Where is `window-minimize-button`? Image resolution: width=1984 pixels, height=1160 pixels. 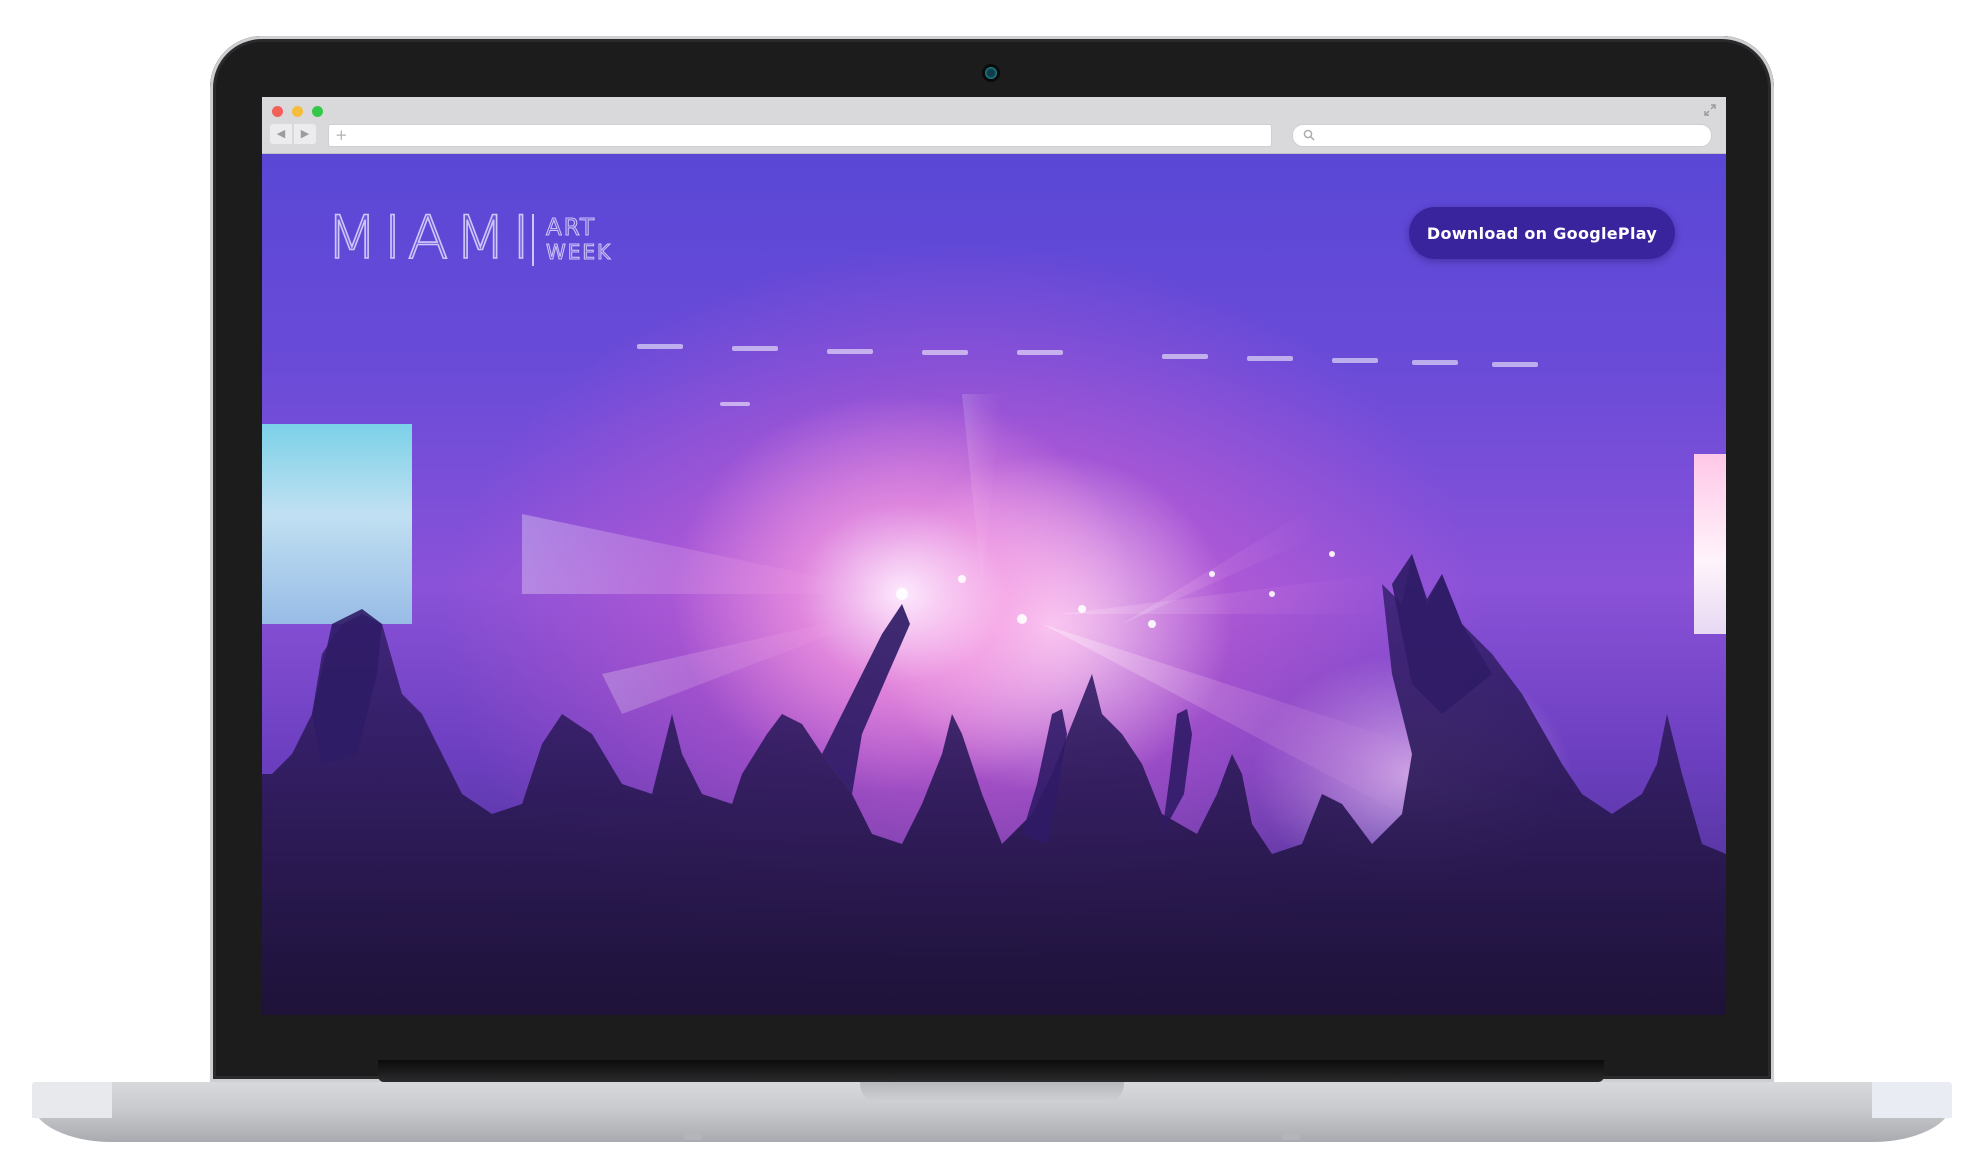 window-minimize-button is located at coordinates (297, 111).